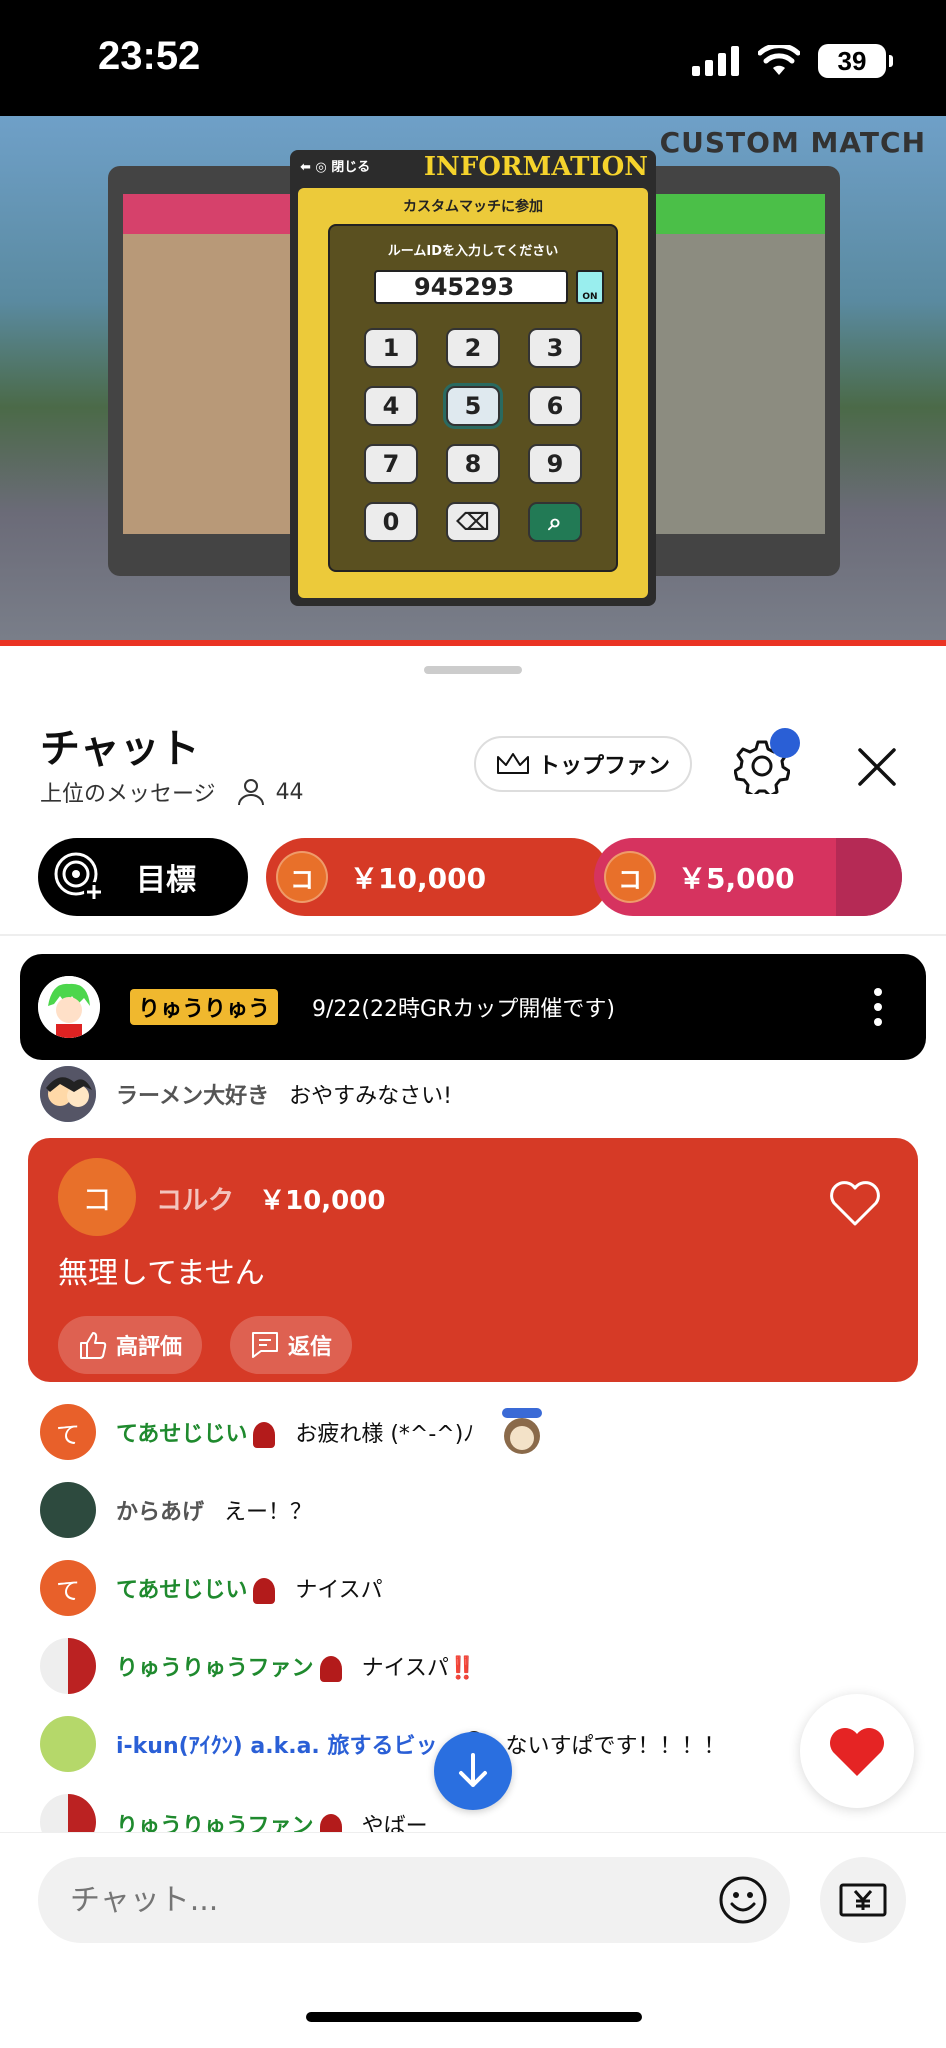 The image size is (946, 2048). I want to click on game-key-7: 7, so click(391, 464).